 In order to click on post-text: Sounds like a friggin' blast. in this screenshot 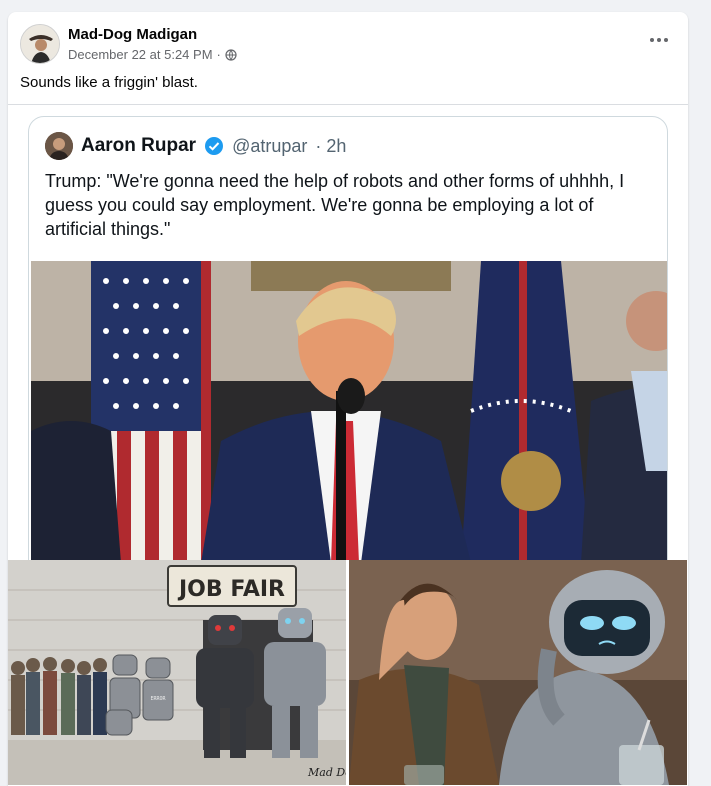, I will do `click(109, 82)`.